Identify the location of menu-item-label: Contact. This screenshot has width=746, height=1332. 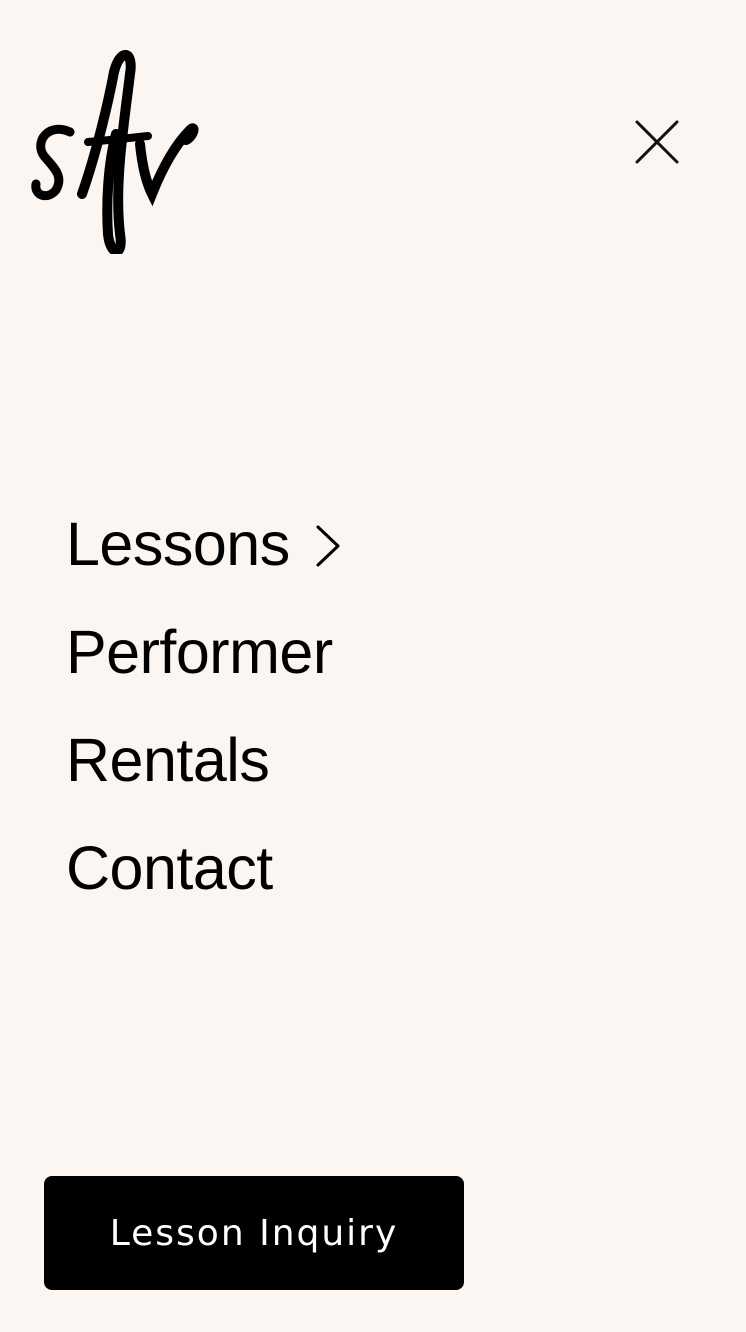
(169, 867).